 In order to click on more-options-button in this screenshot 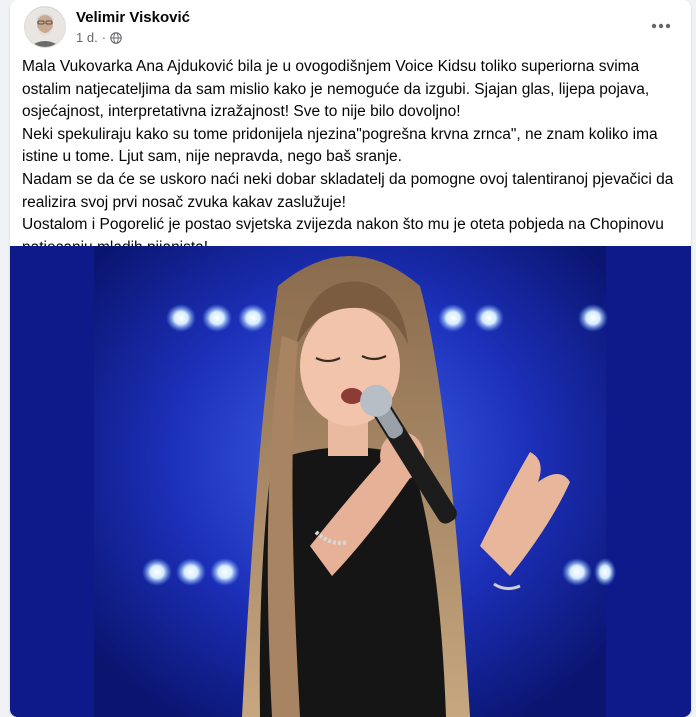, I will do `click(661, 26)`.